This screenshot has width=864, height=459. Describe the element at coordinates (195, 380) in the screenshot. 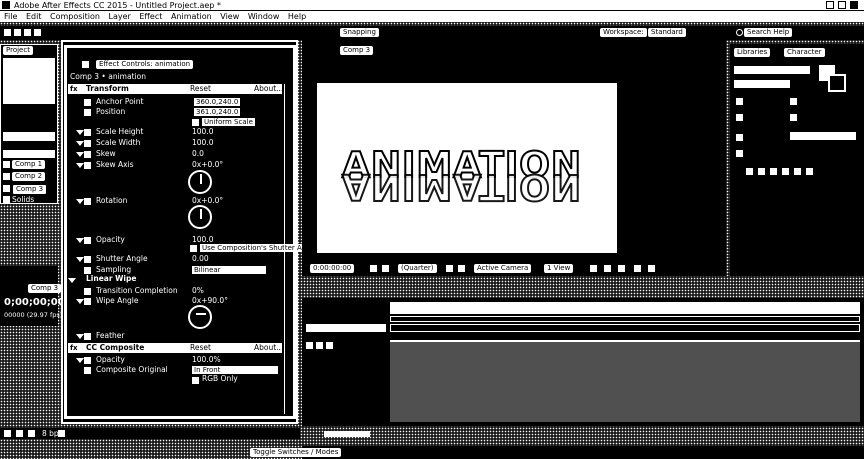

I see `rgb-only-checkbox` at that location.